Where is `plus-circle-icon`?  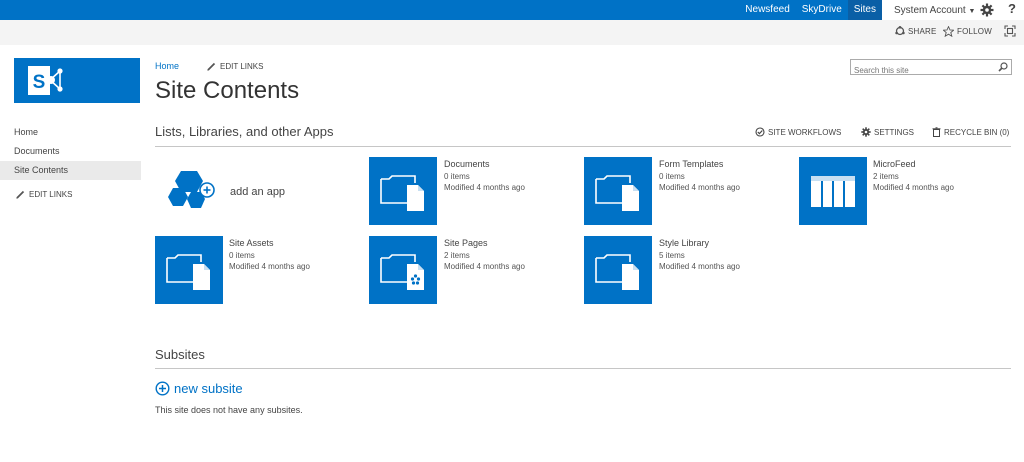
plus-circle-icon is located at coordinates (162, 388).